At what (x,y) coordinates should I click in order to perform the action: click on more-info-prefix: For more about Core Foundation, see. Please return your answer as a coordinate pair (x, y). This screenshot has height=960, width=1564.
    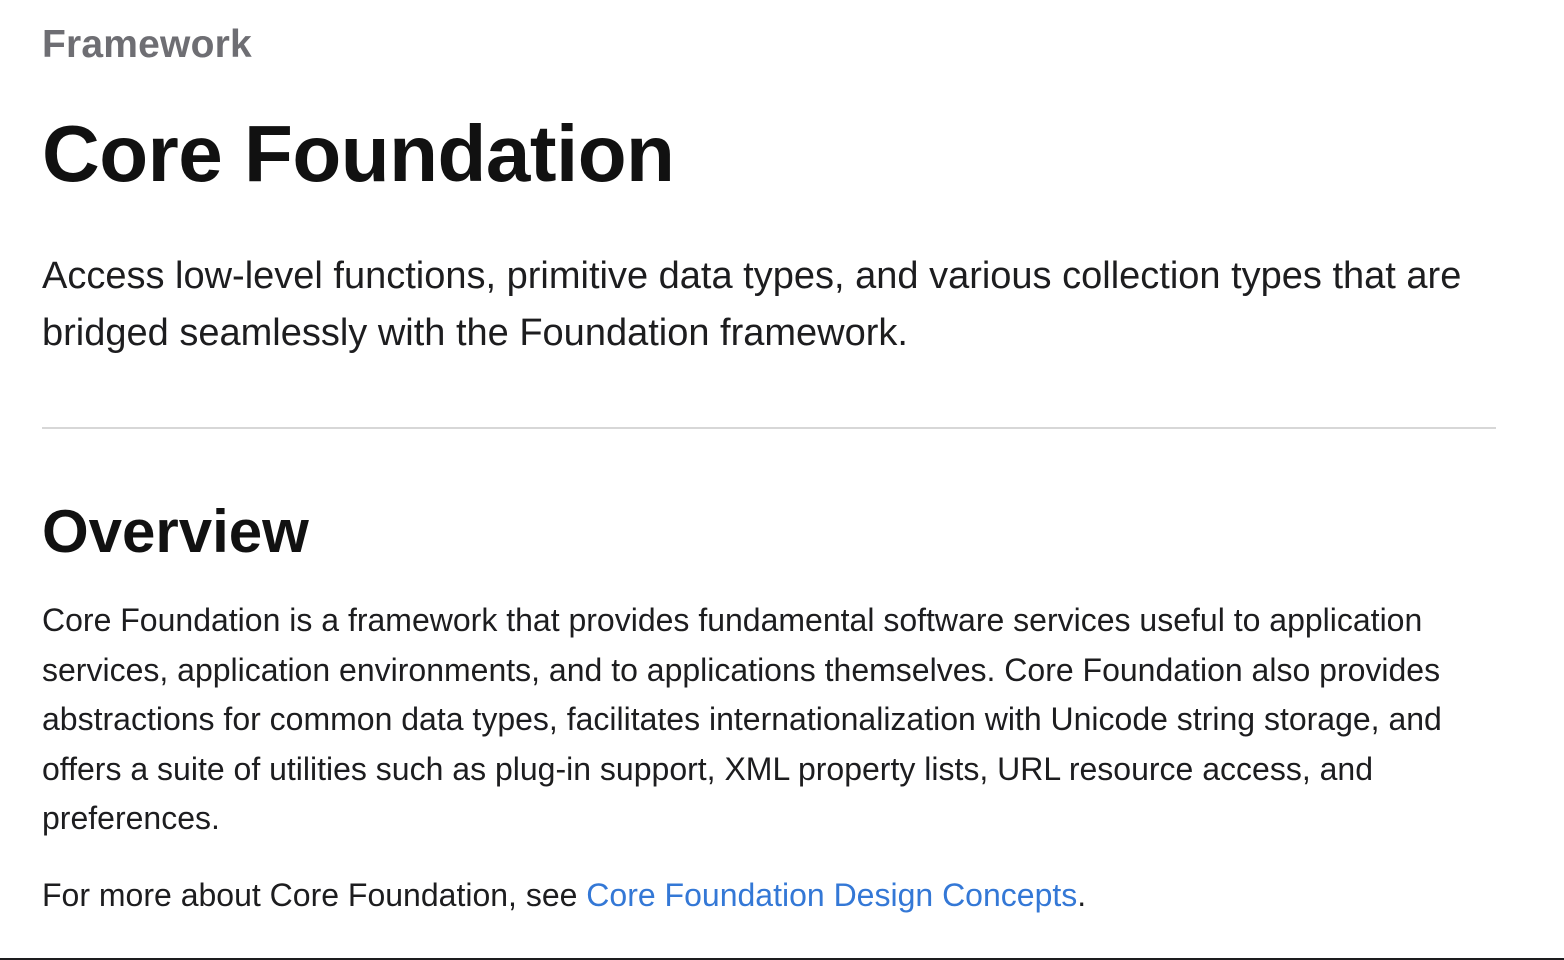
    Looking at the image, I should click on (314, 895).